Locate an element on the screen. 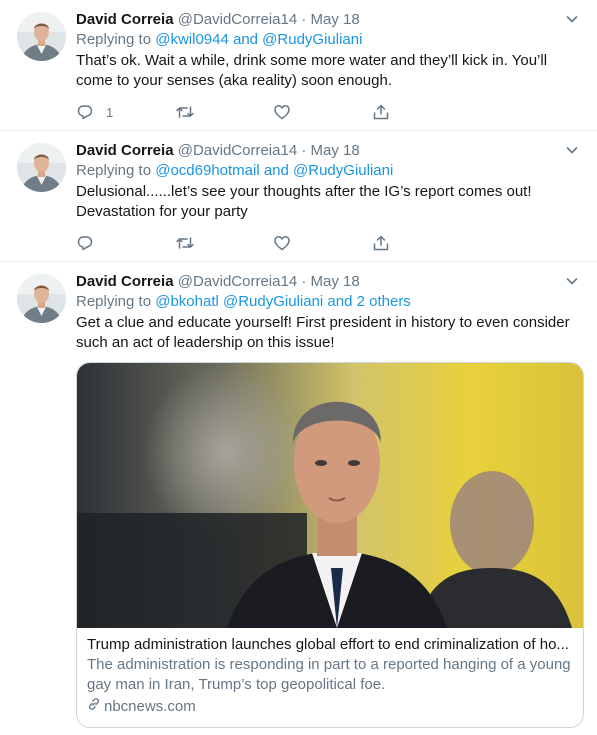 This screenshot has height=735, width=597. reply-button: 1 is located at coordinates (94, 112).